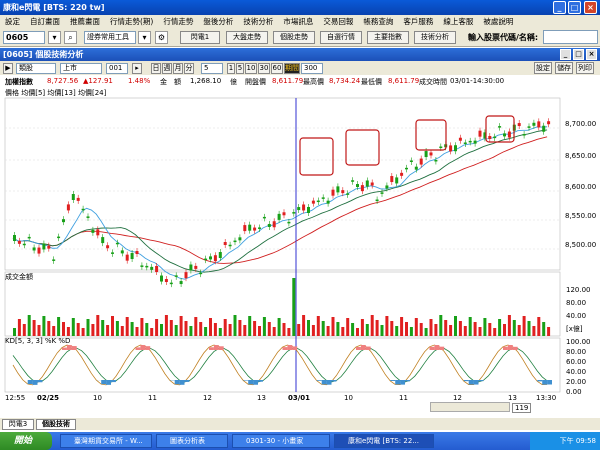  Describe the element at coordinates (564, 68) in the screenshot. I see `save-button: 儲存` at that location.